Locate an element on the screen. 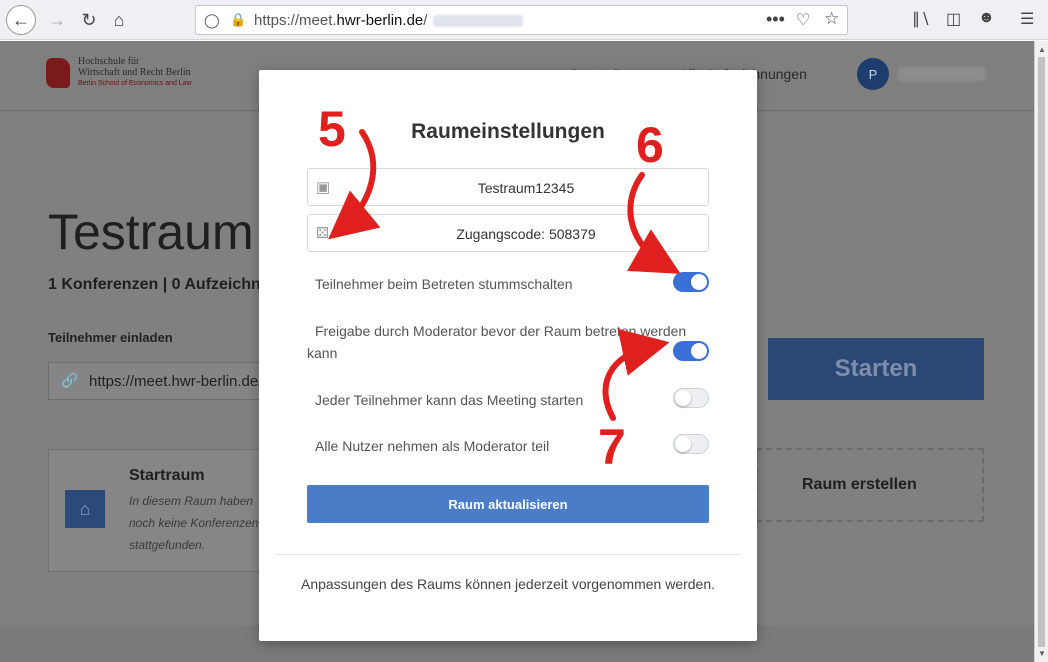  scrollbar: ▲ ▼ is located at coordinates (1041, 351).